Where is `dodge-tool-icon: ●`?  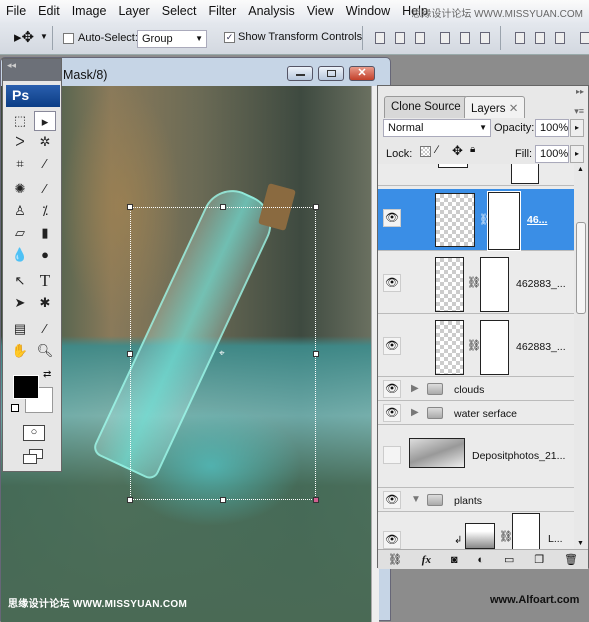
dodge-tool-icon: ● is located at coordinates (45, 255).